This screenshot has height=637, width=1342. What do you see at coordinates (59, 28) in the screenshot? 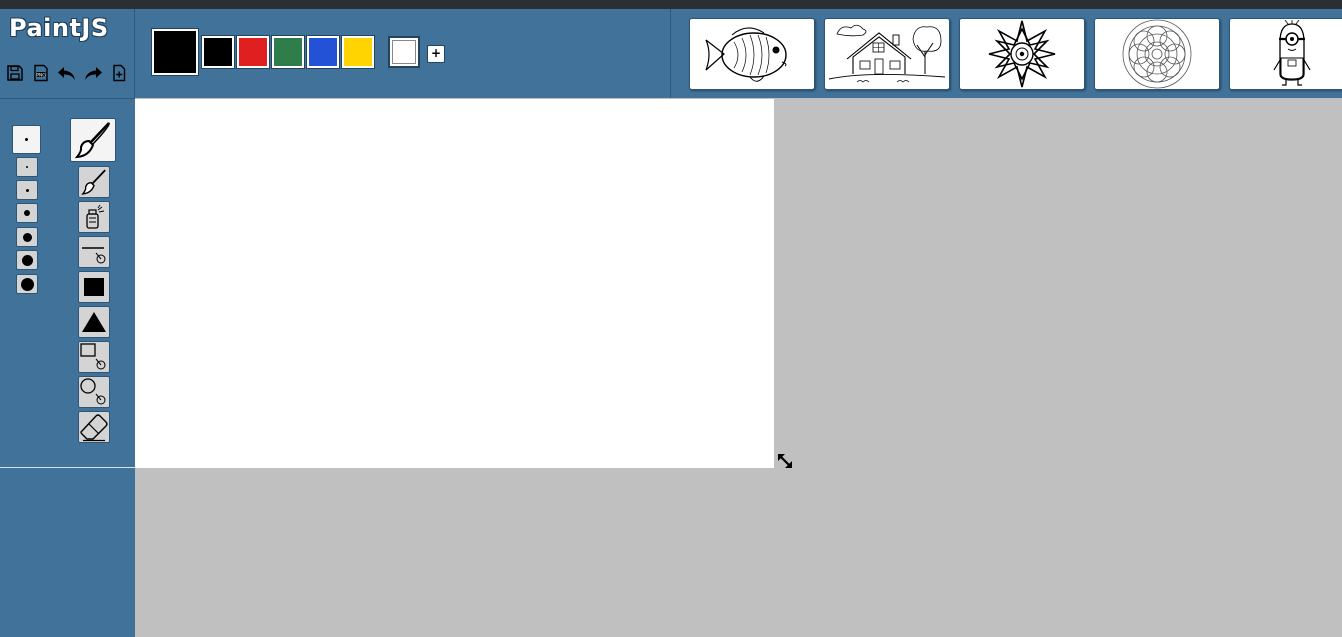
I see `app-logo: PaintJS` at bounding box center [59, 28].